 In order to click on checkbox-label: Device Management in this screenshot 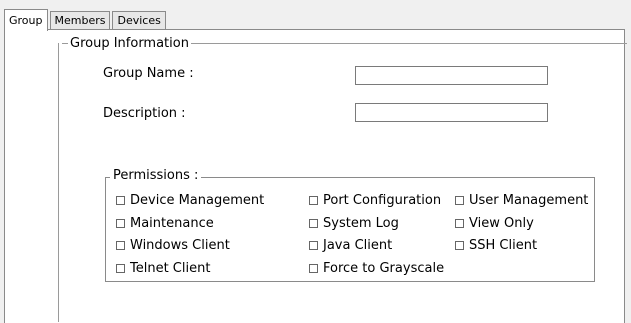, I will do `click(197, 200)`.